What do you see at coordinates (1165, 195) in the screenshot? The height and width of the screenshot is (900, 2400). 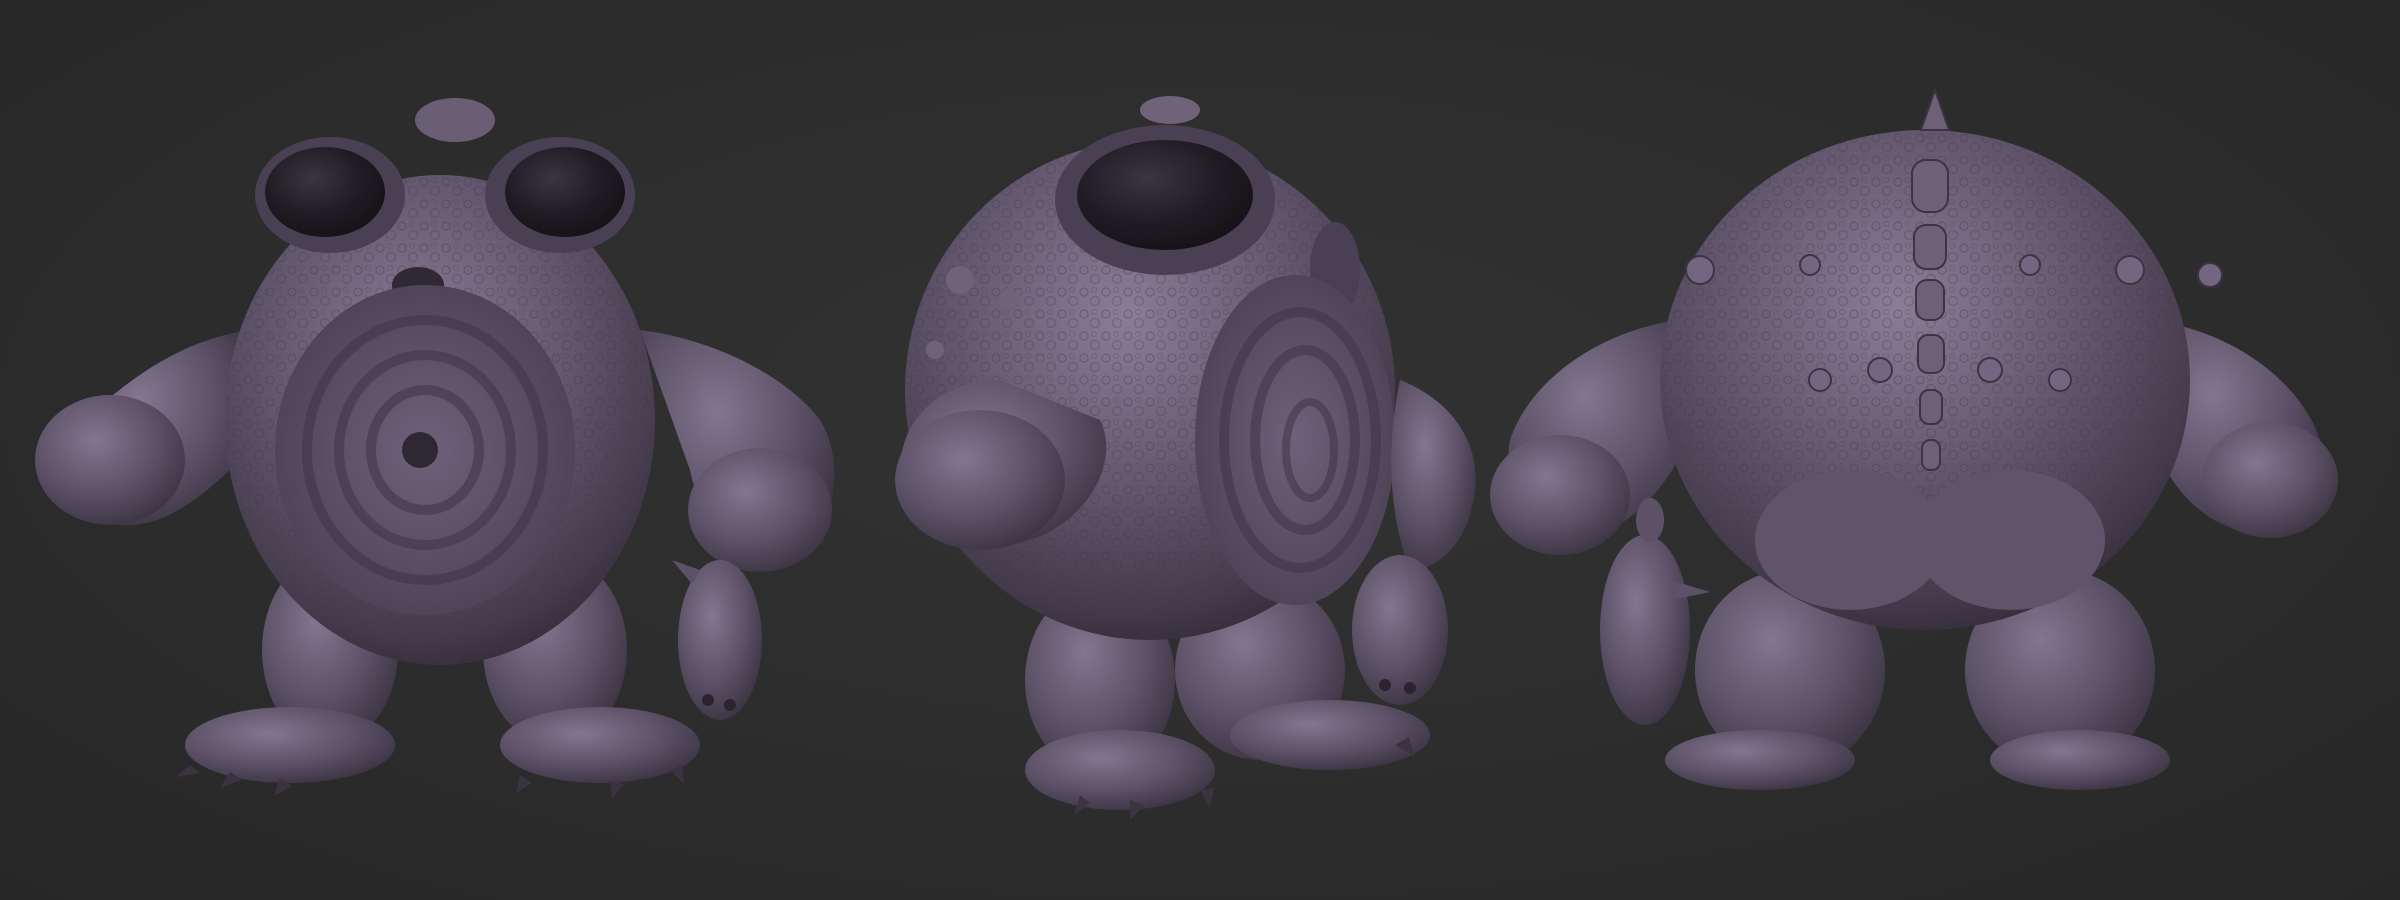 I see `tq-eye` at bounding box center [1165, 195].